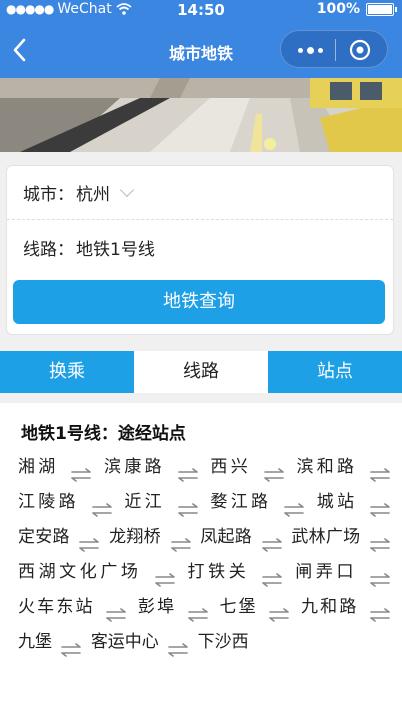  I want to click on station-item: 定安路, so click(44, 537).